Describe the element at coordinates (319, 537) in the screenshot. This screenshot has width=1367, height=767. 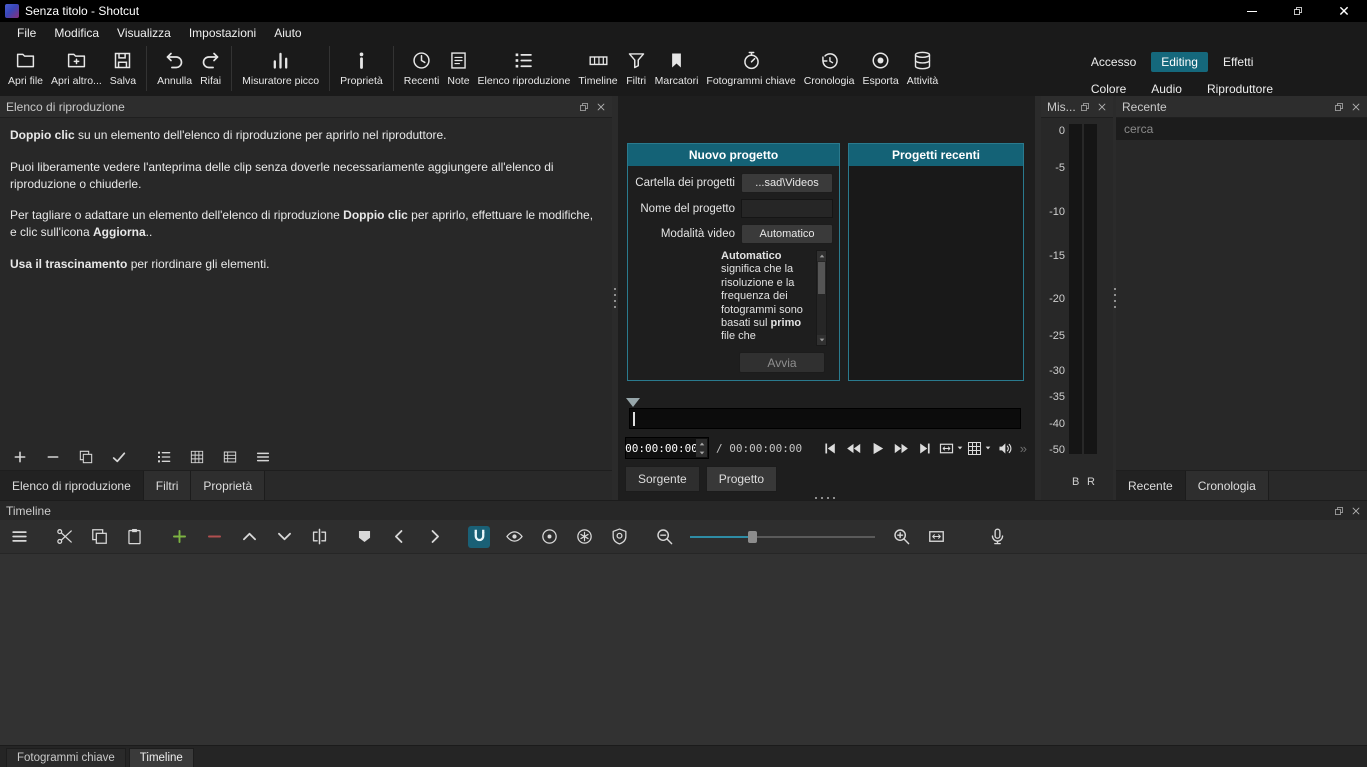
I see `split-button` at that location.